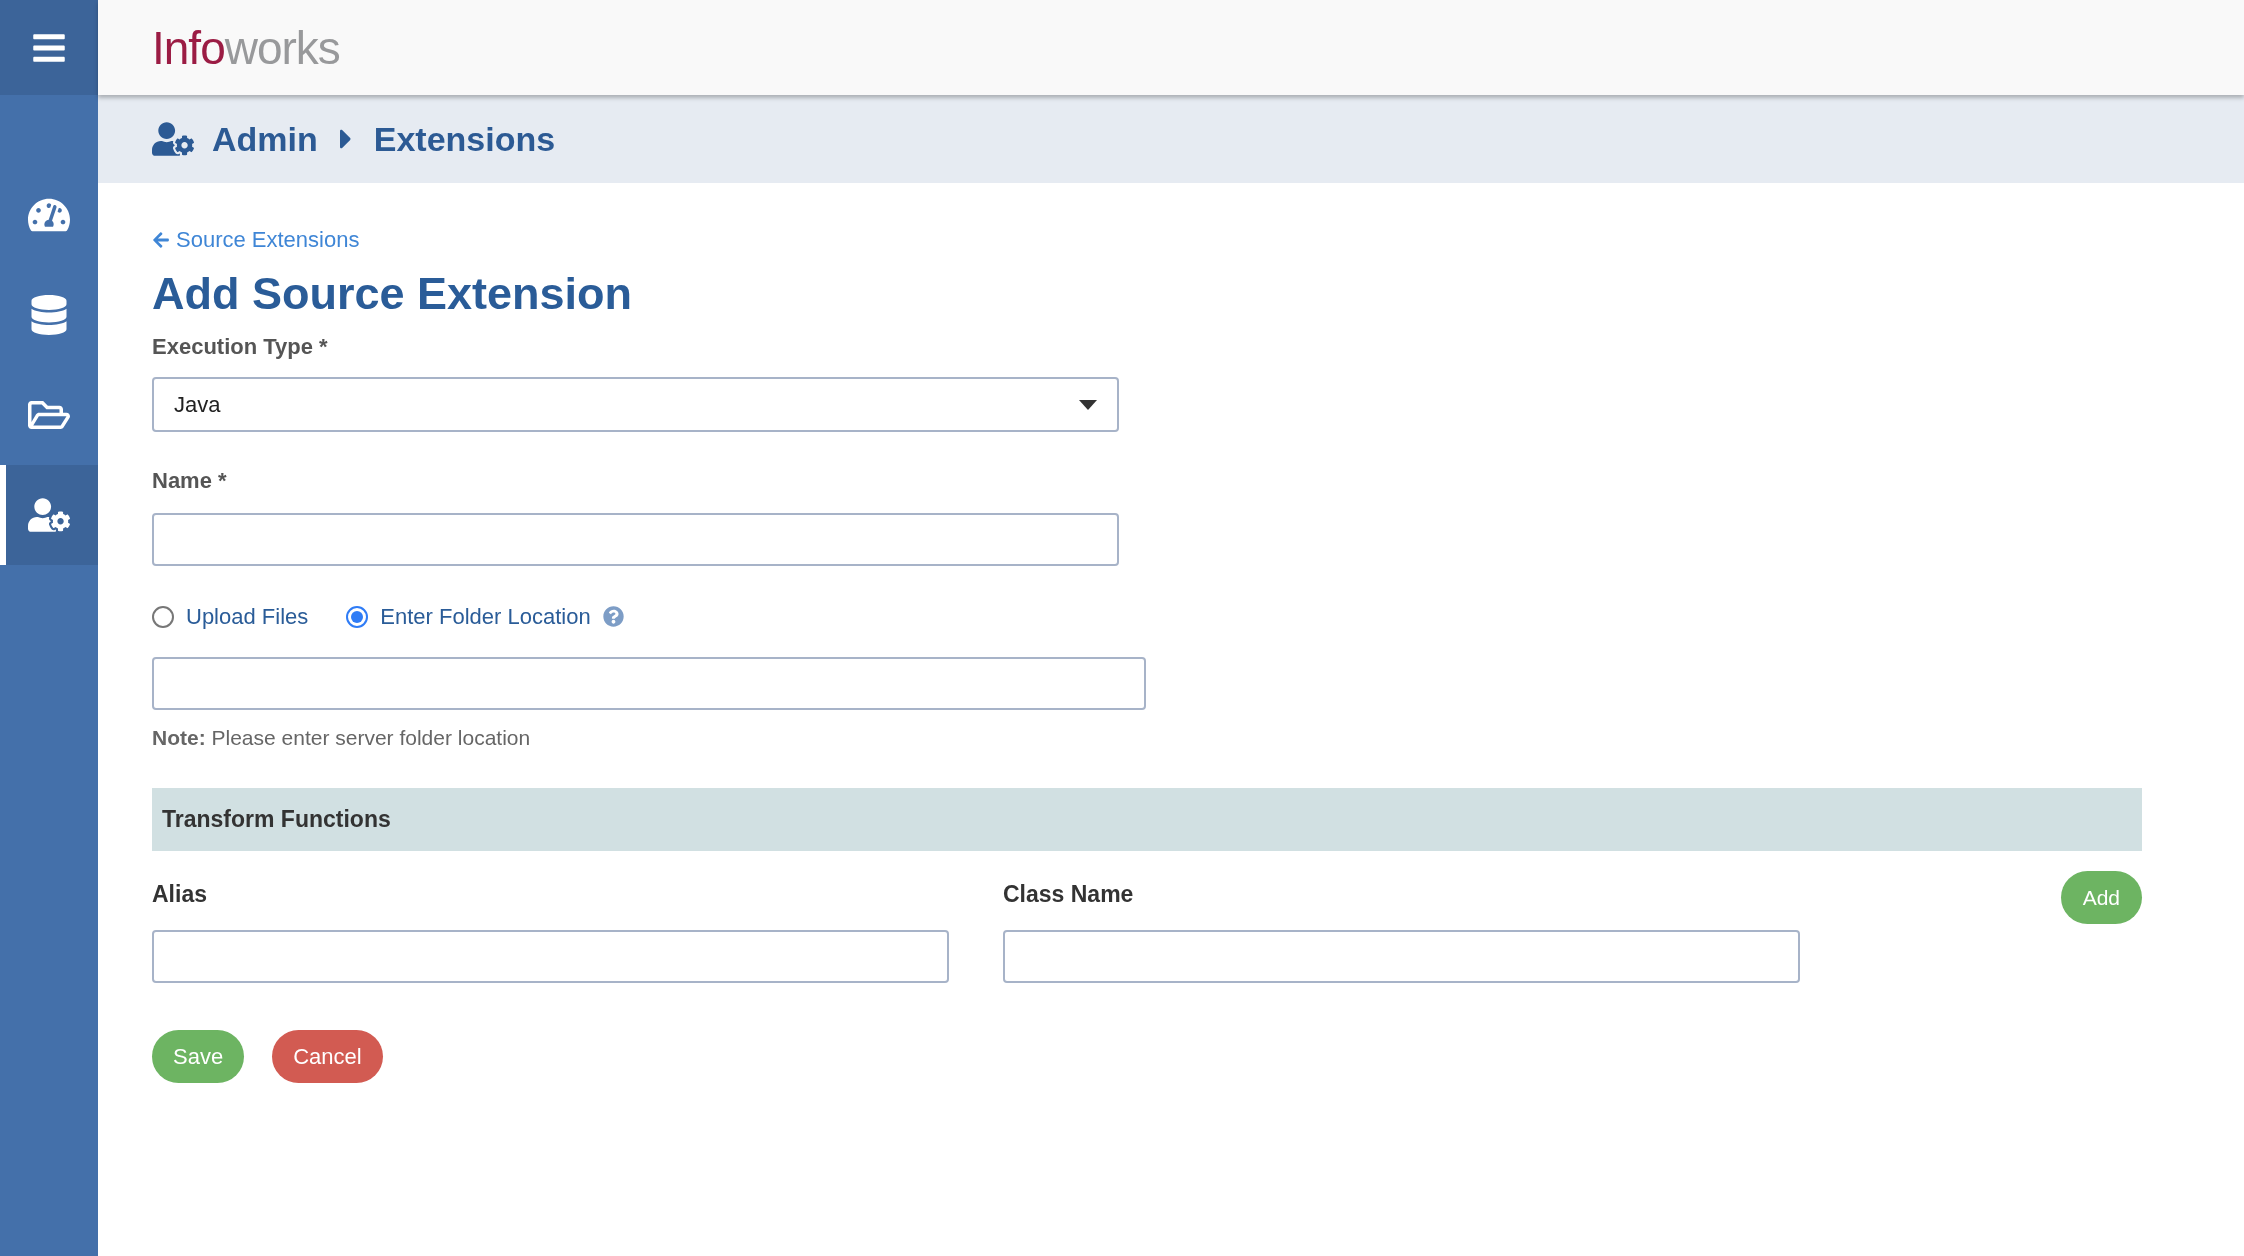 This screenshot has width=2244, height=1256. I want to click on name-input, so click(635, 540).